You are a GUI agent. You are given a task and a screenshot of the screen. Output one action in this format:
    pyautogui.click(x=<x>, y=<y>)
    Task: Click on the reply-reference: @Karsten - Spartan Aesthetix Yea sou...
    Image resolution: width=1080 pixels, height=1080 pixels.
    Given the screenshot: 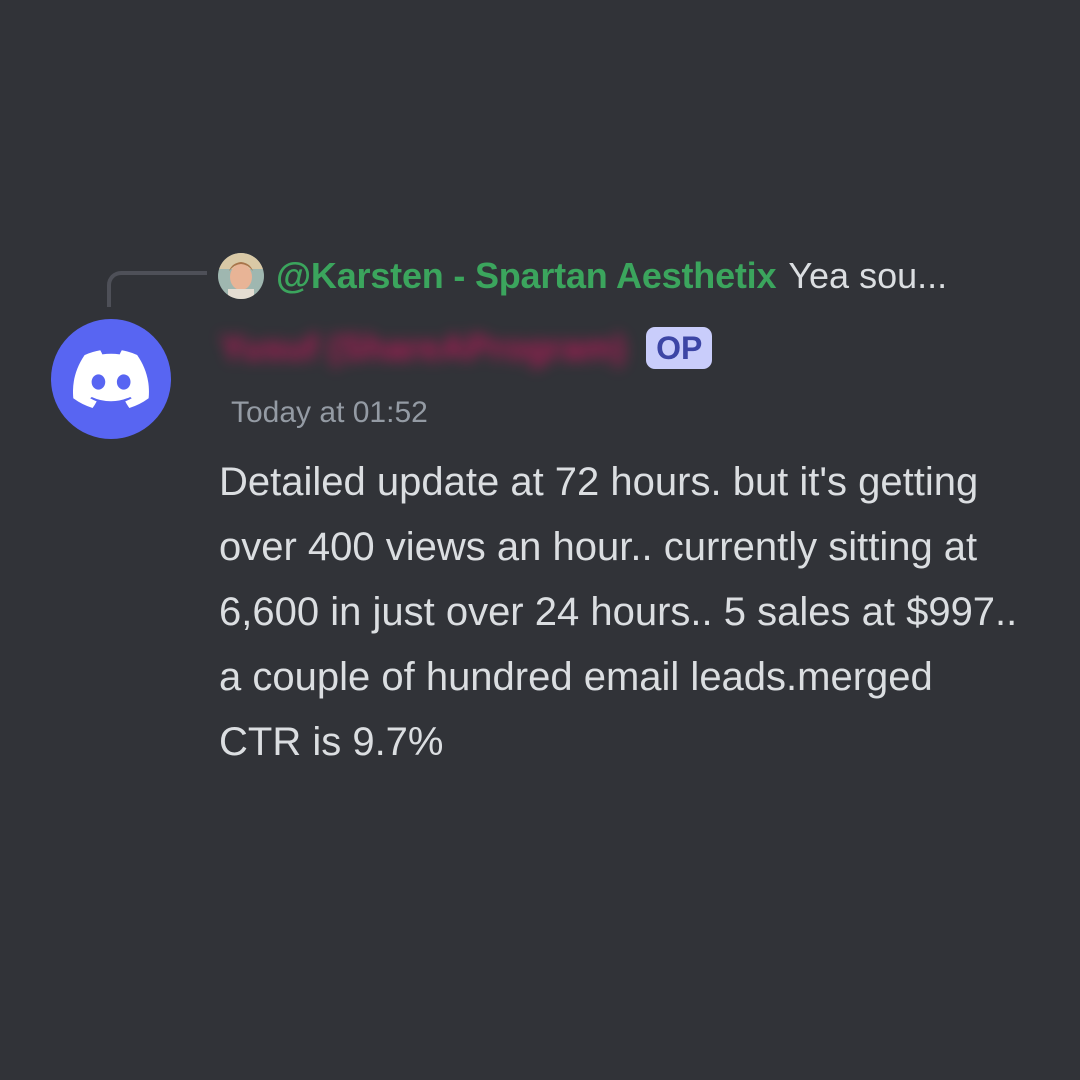 What is the action you would take?
    pyautogui.click(x=582, y=276)
    